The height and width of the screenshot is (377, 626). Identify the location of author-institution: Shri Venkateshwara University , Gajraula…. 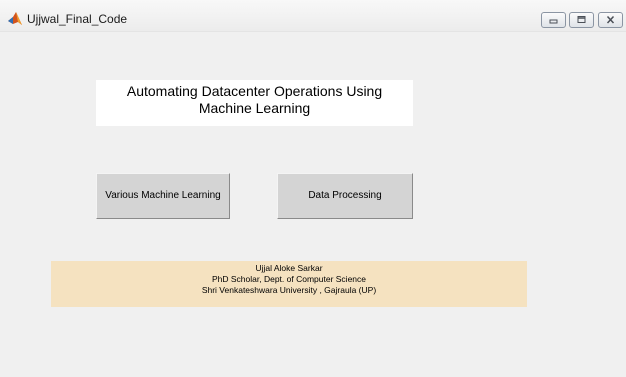
(289, 290).